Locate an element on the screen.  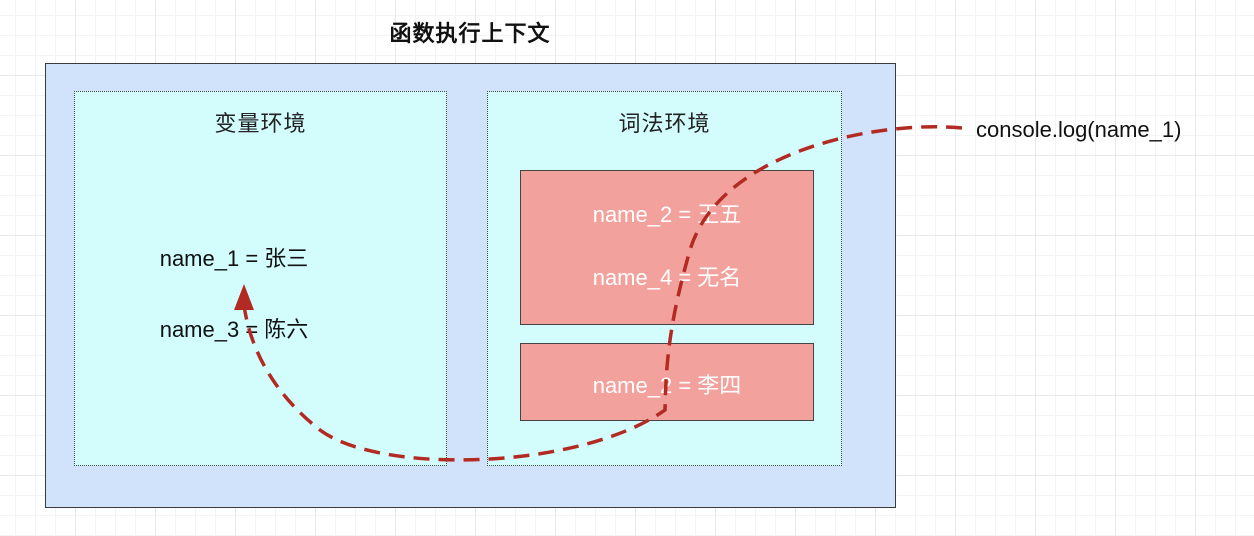
variable-environment-title: 变量环境 is located at coordinates (260, 123).